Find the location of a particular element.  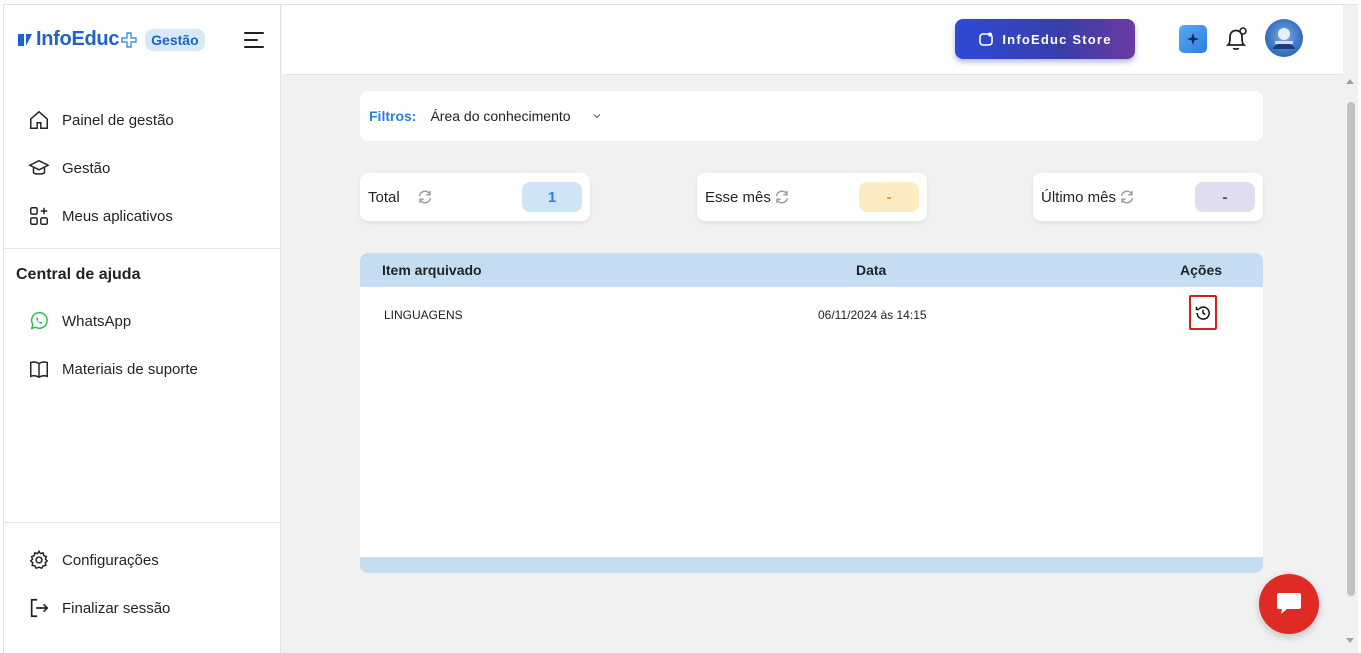

sidebar-item-whatsapp: WhatsApp is located at coordinates (79, 321).